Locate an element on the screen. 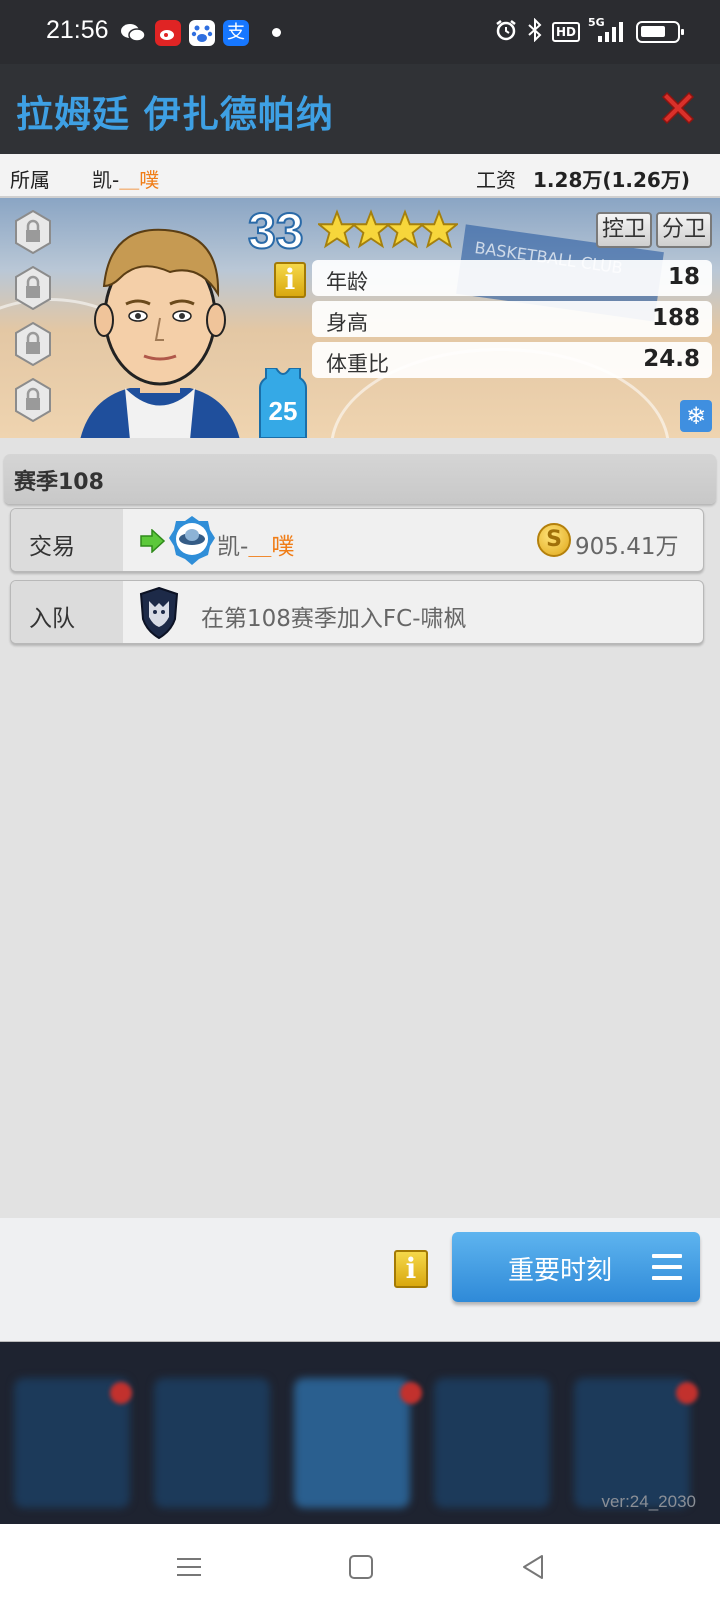  nav-more-icon is located at coordinates (632, 1443).